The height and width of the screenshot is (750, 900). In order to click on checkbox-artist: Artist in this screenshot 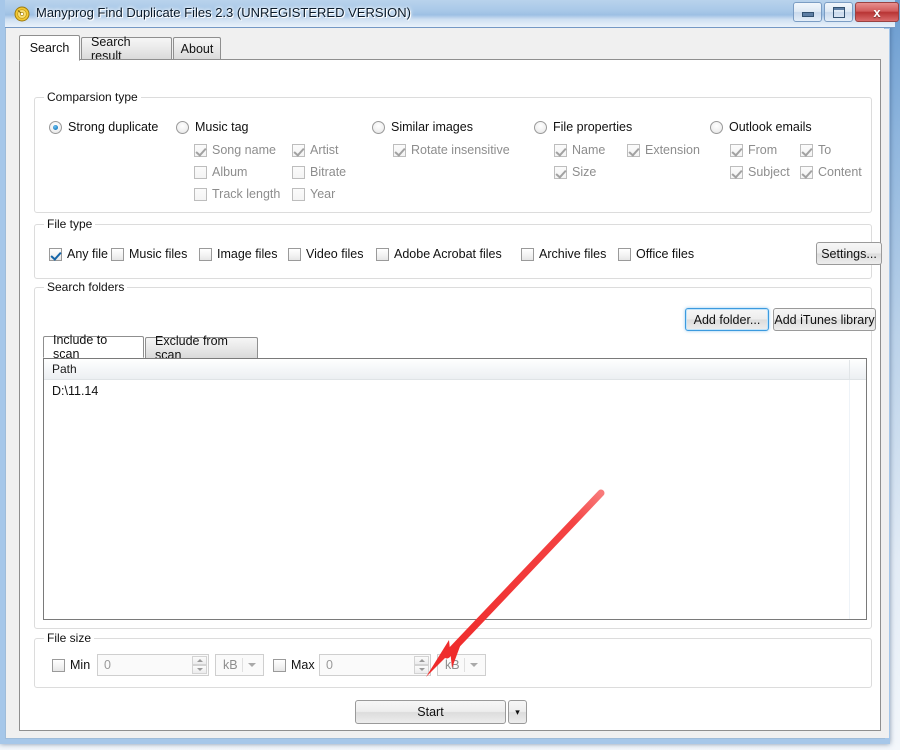, I will do `click(315, 150)`.